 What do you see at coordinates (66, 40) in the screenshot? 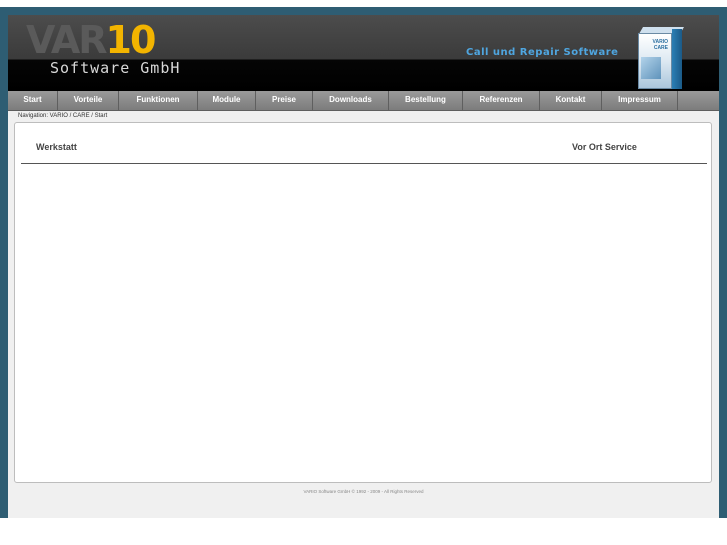
I see `logo-var: VAR` at bounding box center [66, 40].